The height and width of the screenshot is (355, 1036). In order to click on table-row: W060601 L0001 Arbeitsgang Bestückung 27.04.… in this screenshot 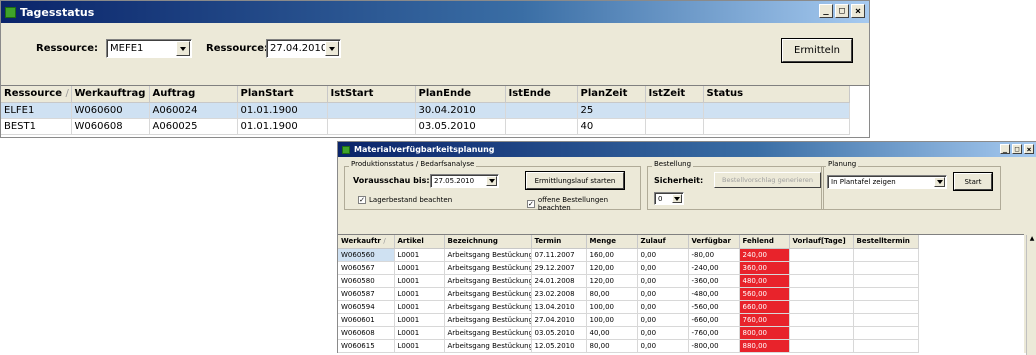, I will do `click(628, 320)`.